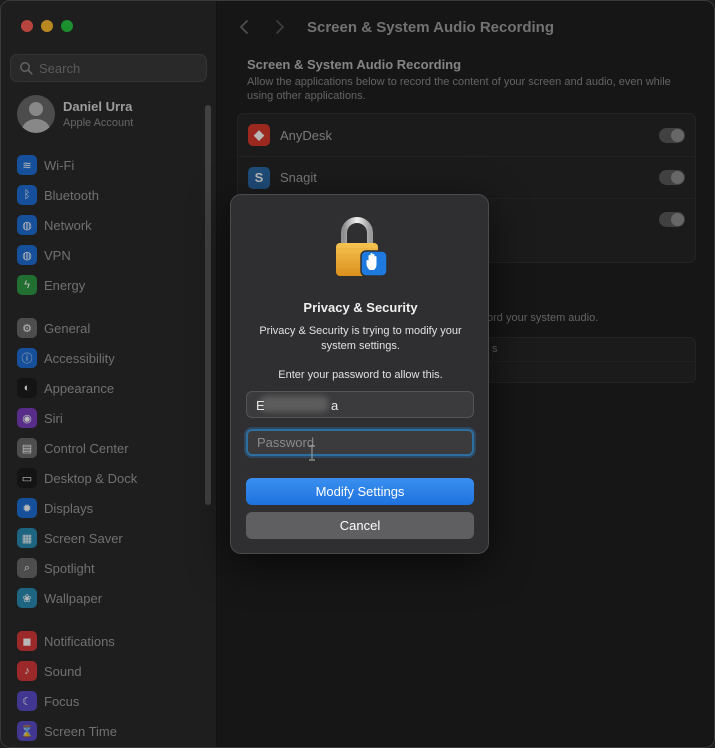  I want to click on lock-icon, so click(361, 247).